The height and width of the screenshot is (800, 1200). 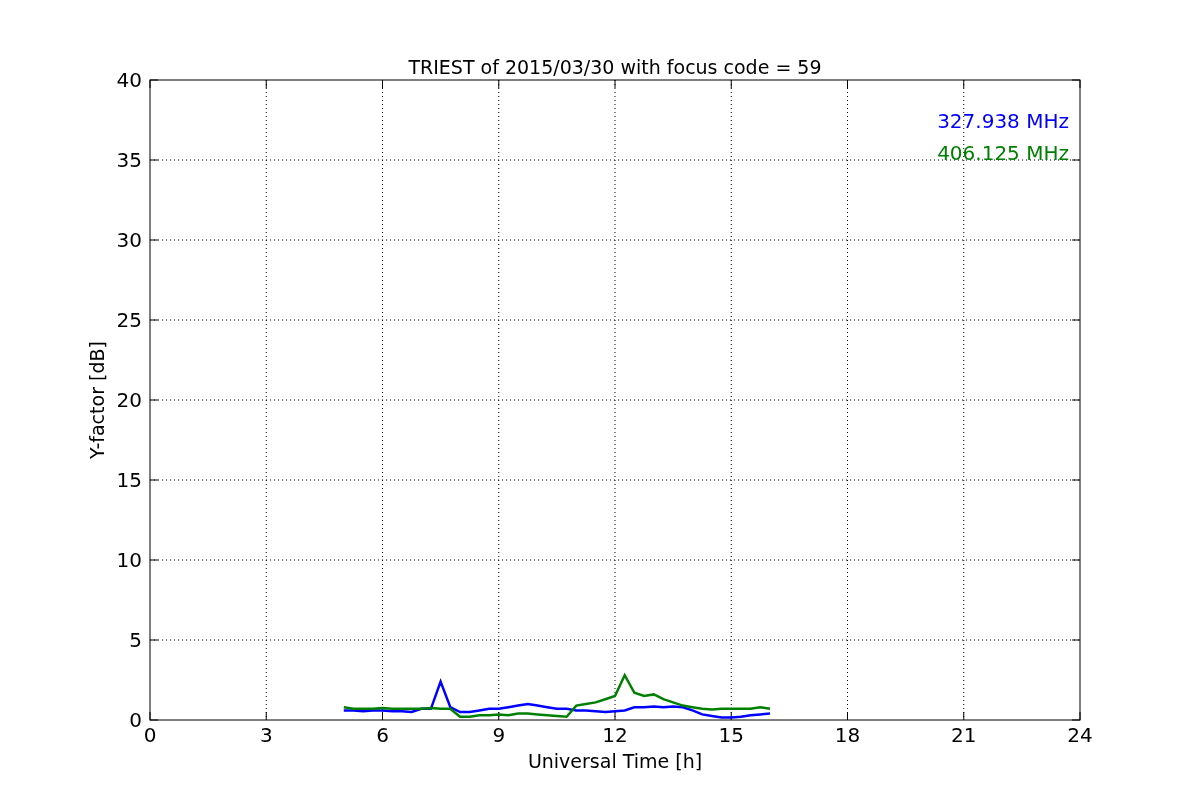 I want to click on x-tick-label: 18, so click(x=847, y=735).